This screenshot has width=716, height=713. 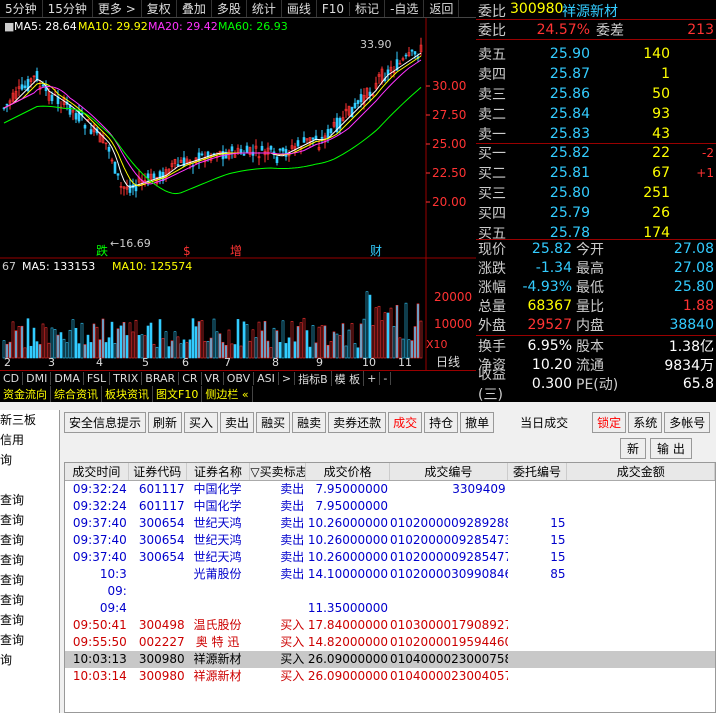 What do you see at coordinates (596, 153) in the screenshot?
I see `bid-row: 买一 25.82 22 -2` at bounding box center [596, 153].